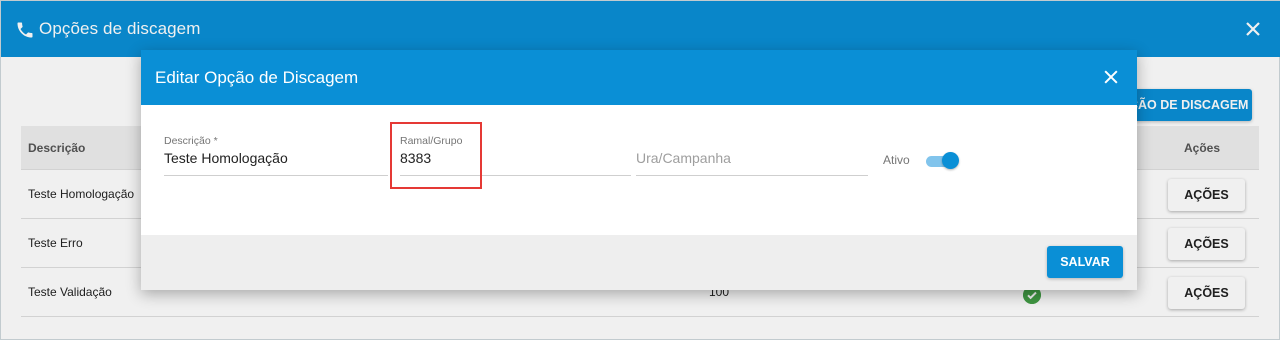  What do you see at coordinates (276, 175) in the screenshot?
I see `descricao-underline` at bounding box center [276, 175].